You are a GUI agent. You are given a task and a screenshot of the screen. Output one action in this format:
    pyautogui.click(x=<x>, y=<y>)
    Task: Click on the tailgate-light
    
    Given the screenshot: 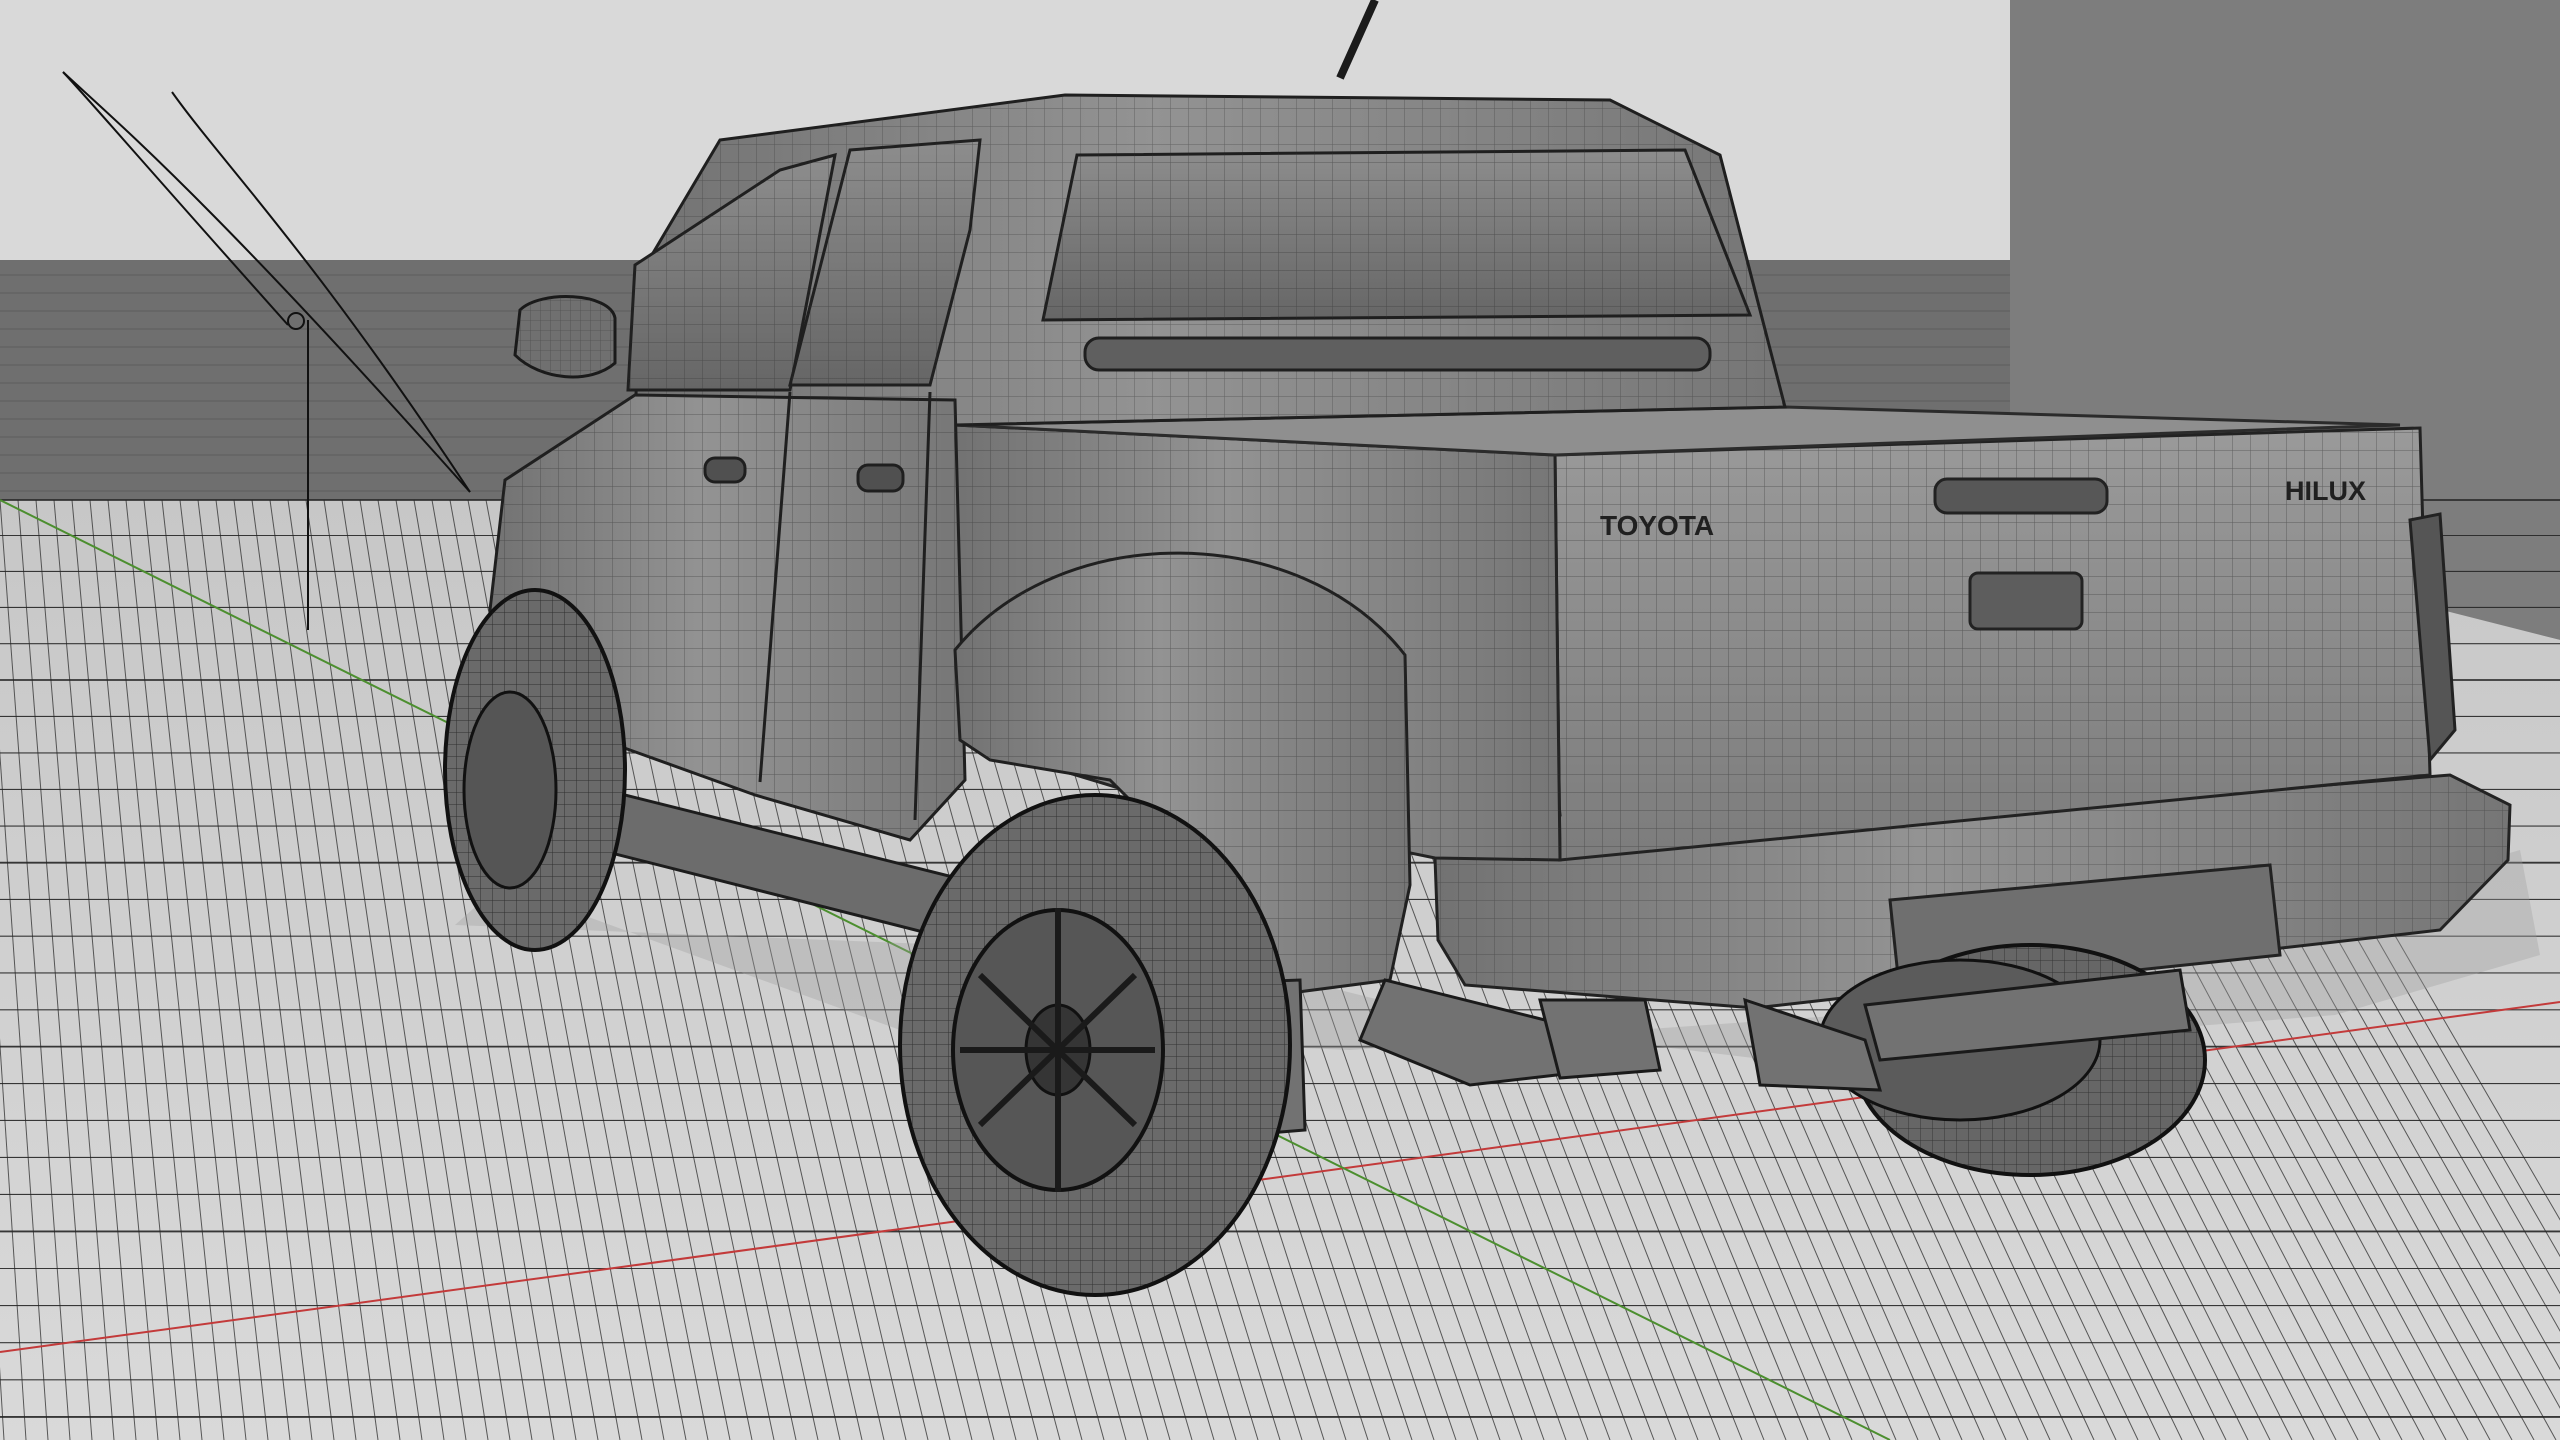 What is the action you would take?
    pyautogui.click(x=2021, y=496)
    